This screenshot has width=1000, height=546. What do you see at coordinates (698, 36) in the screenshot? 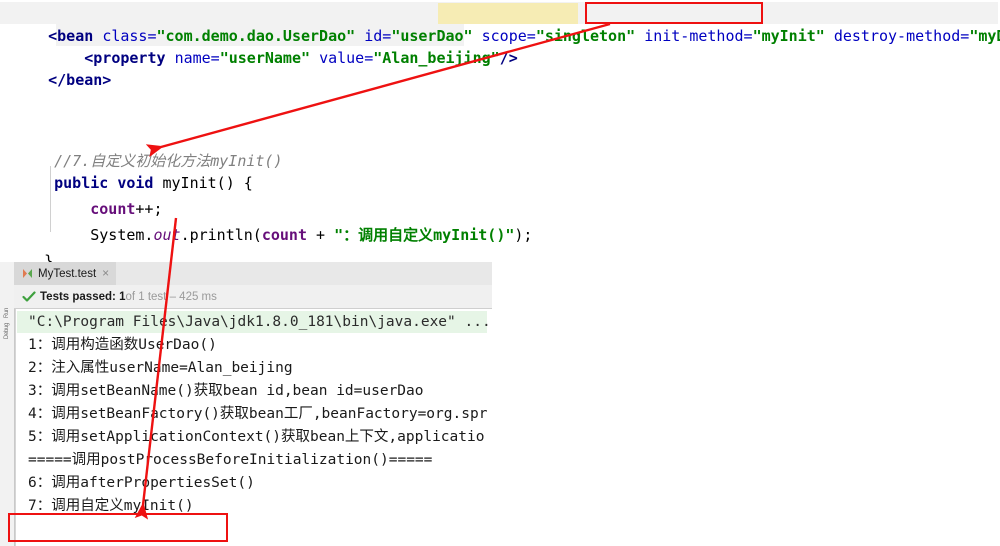
I see `xml-token-init-method-key: init-method=` at bounding box center [698, 36].